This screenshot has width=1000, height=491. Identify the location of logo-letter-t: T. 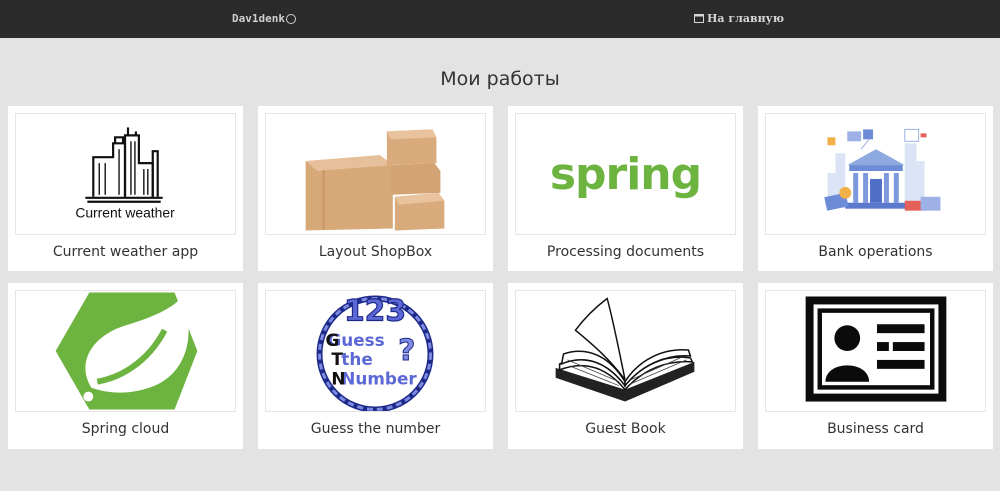
(337, 359).